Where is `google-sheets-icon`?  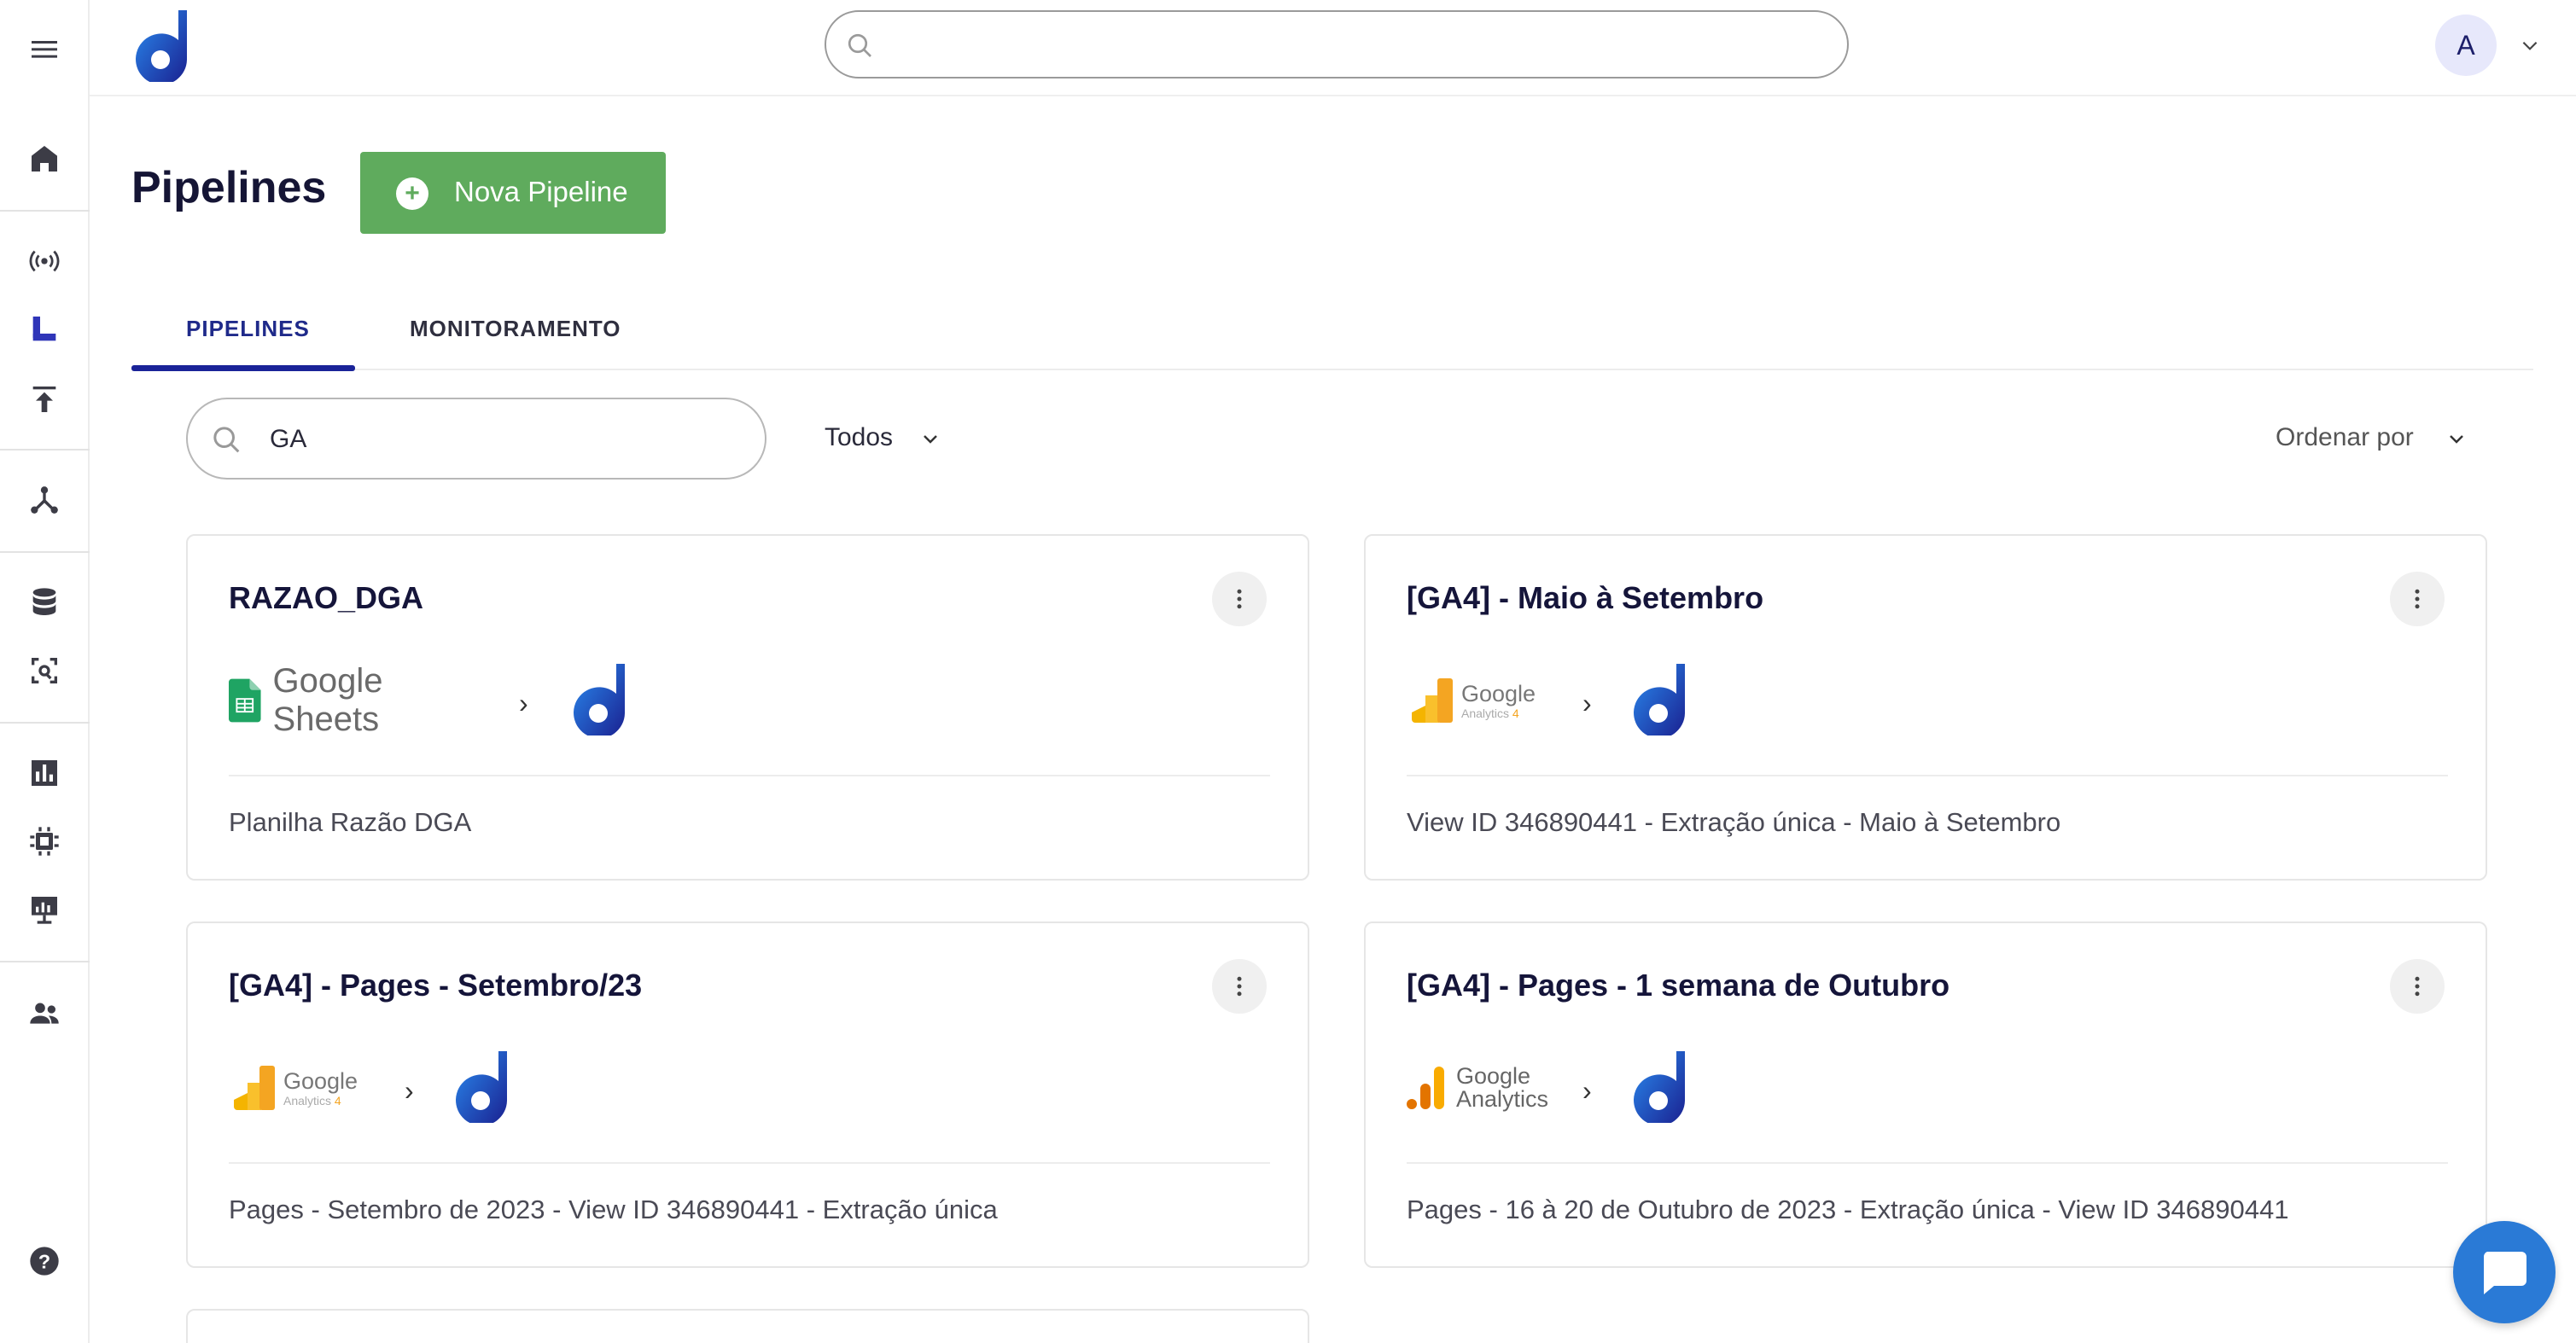
google-sheets-icon is located at coordinates (245, 700).